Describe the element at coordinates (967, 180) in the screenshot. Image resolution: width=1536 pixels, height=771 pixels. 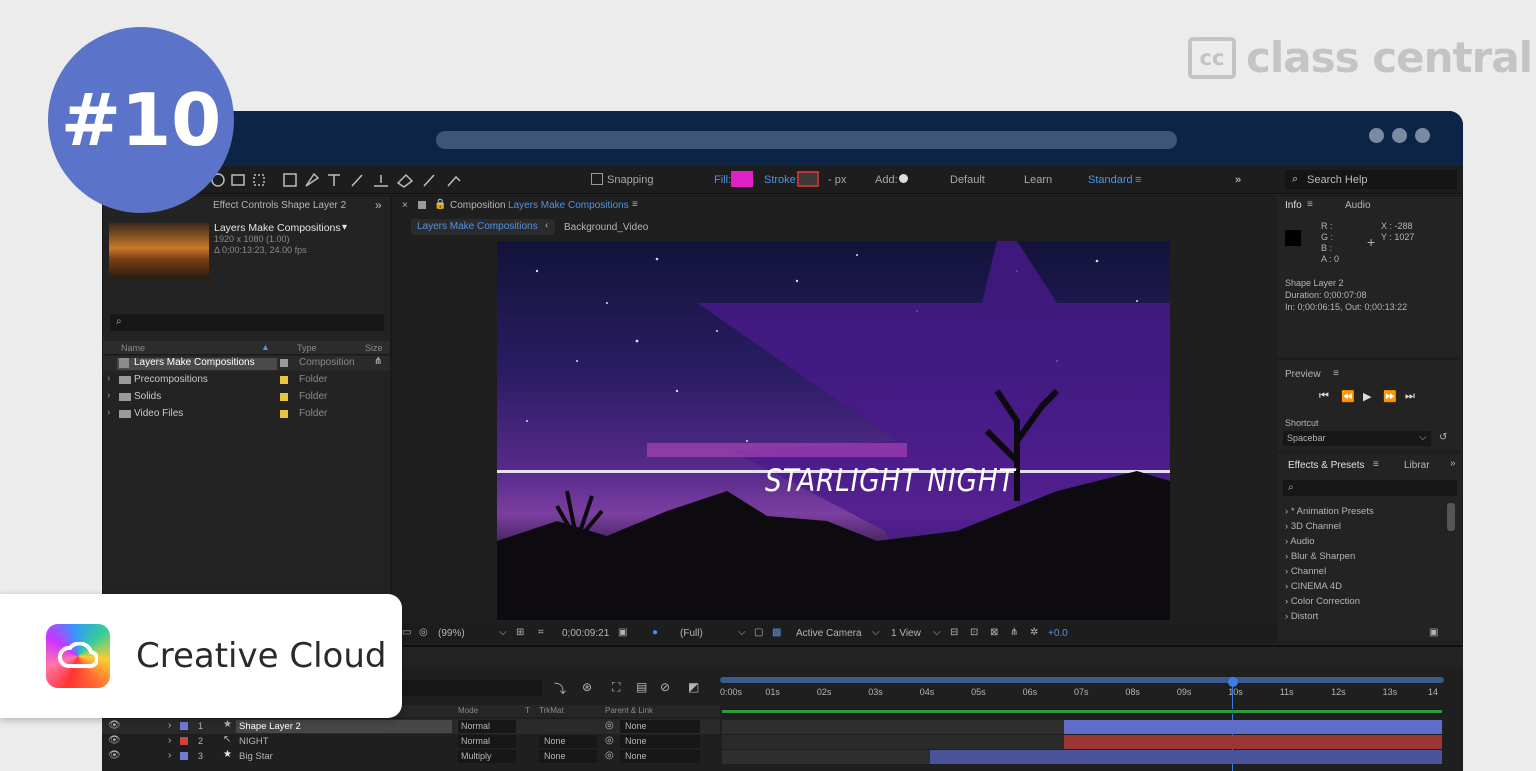
I see `workspace-default: Default` at that location.